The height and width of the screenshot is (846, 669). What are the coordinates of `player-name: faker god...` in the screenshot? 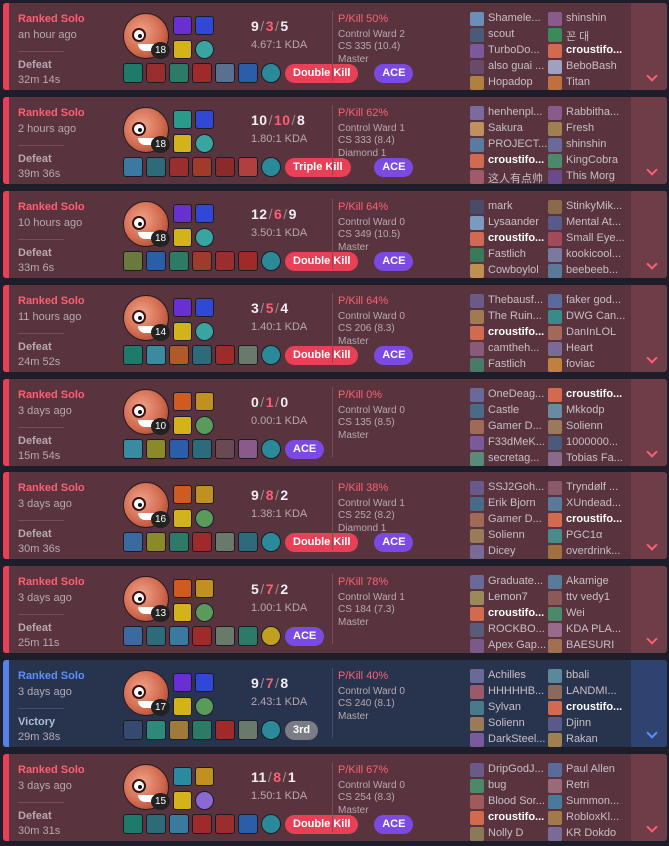 It's located at (593, 300).